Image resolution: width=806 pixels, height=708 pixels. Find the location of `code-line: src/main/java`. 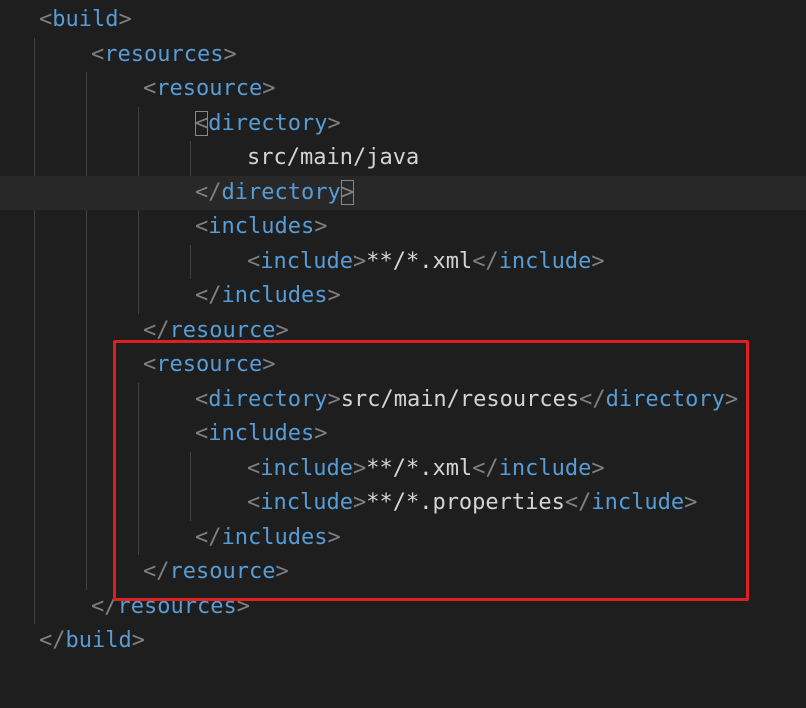

code-line: src/main/java is located at coordinates (403, 158).